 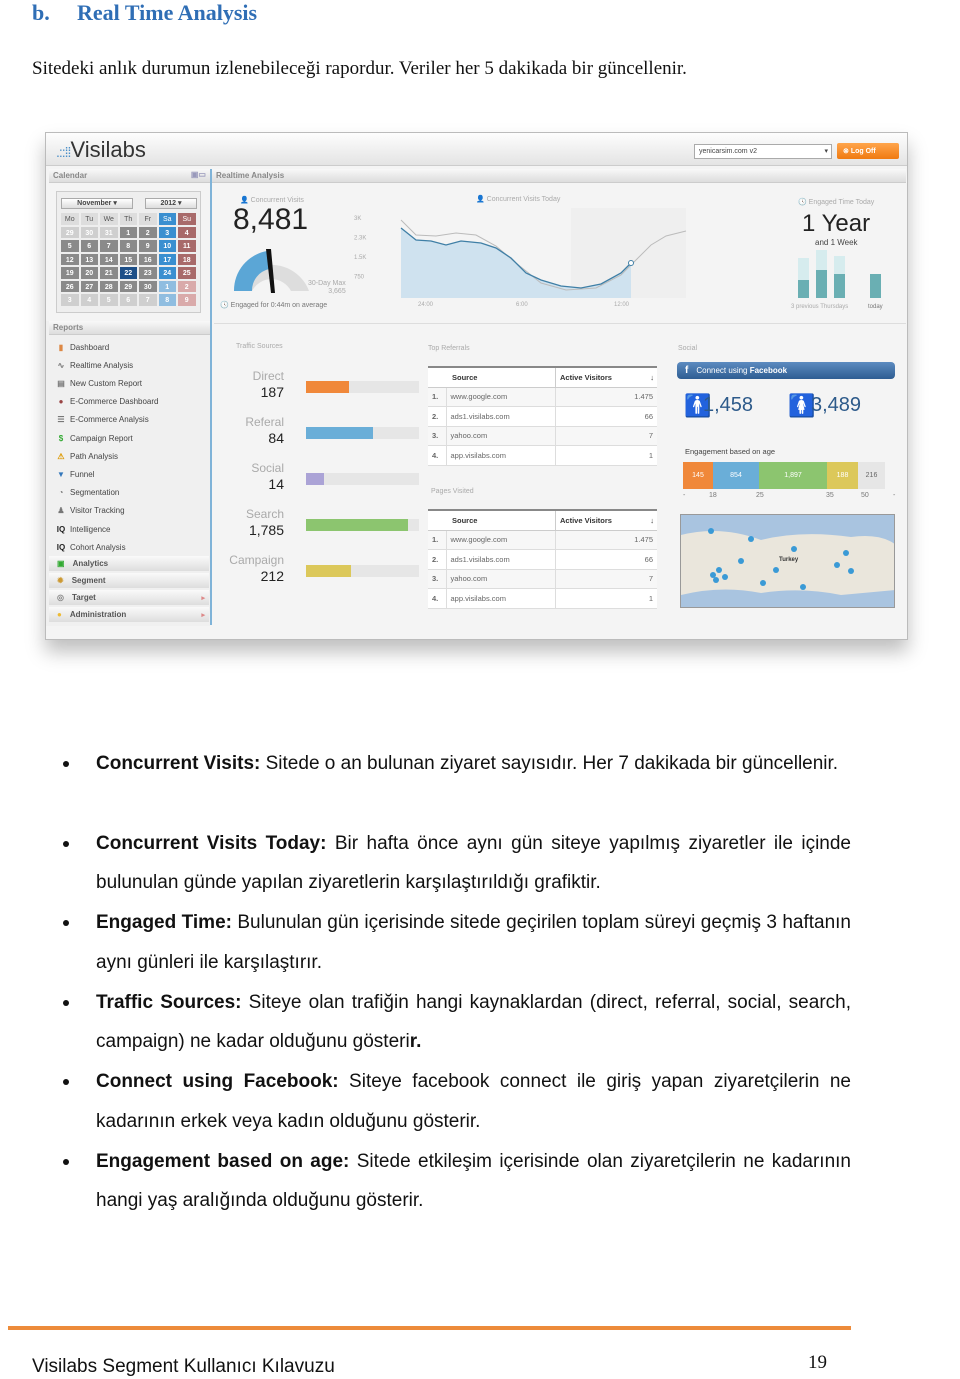 What do you see at coordinates (276, 438) in the screenshot?
I see `traffic-source-value: 84` at bounding box center [276, 438].